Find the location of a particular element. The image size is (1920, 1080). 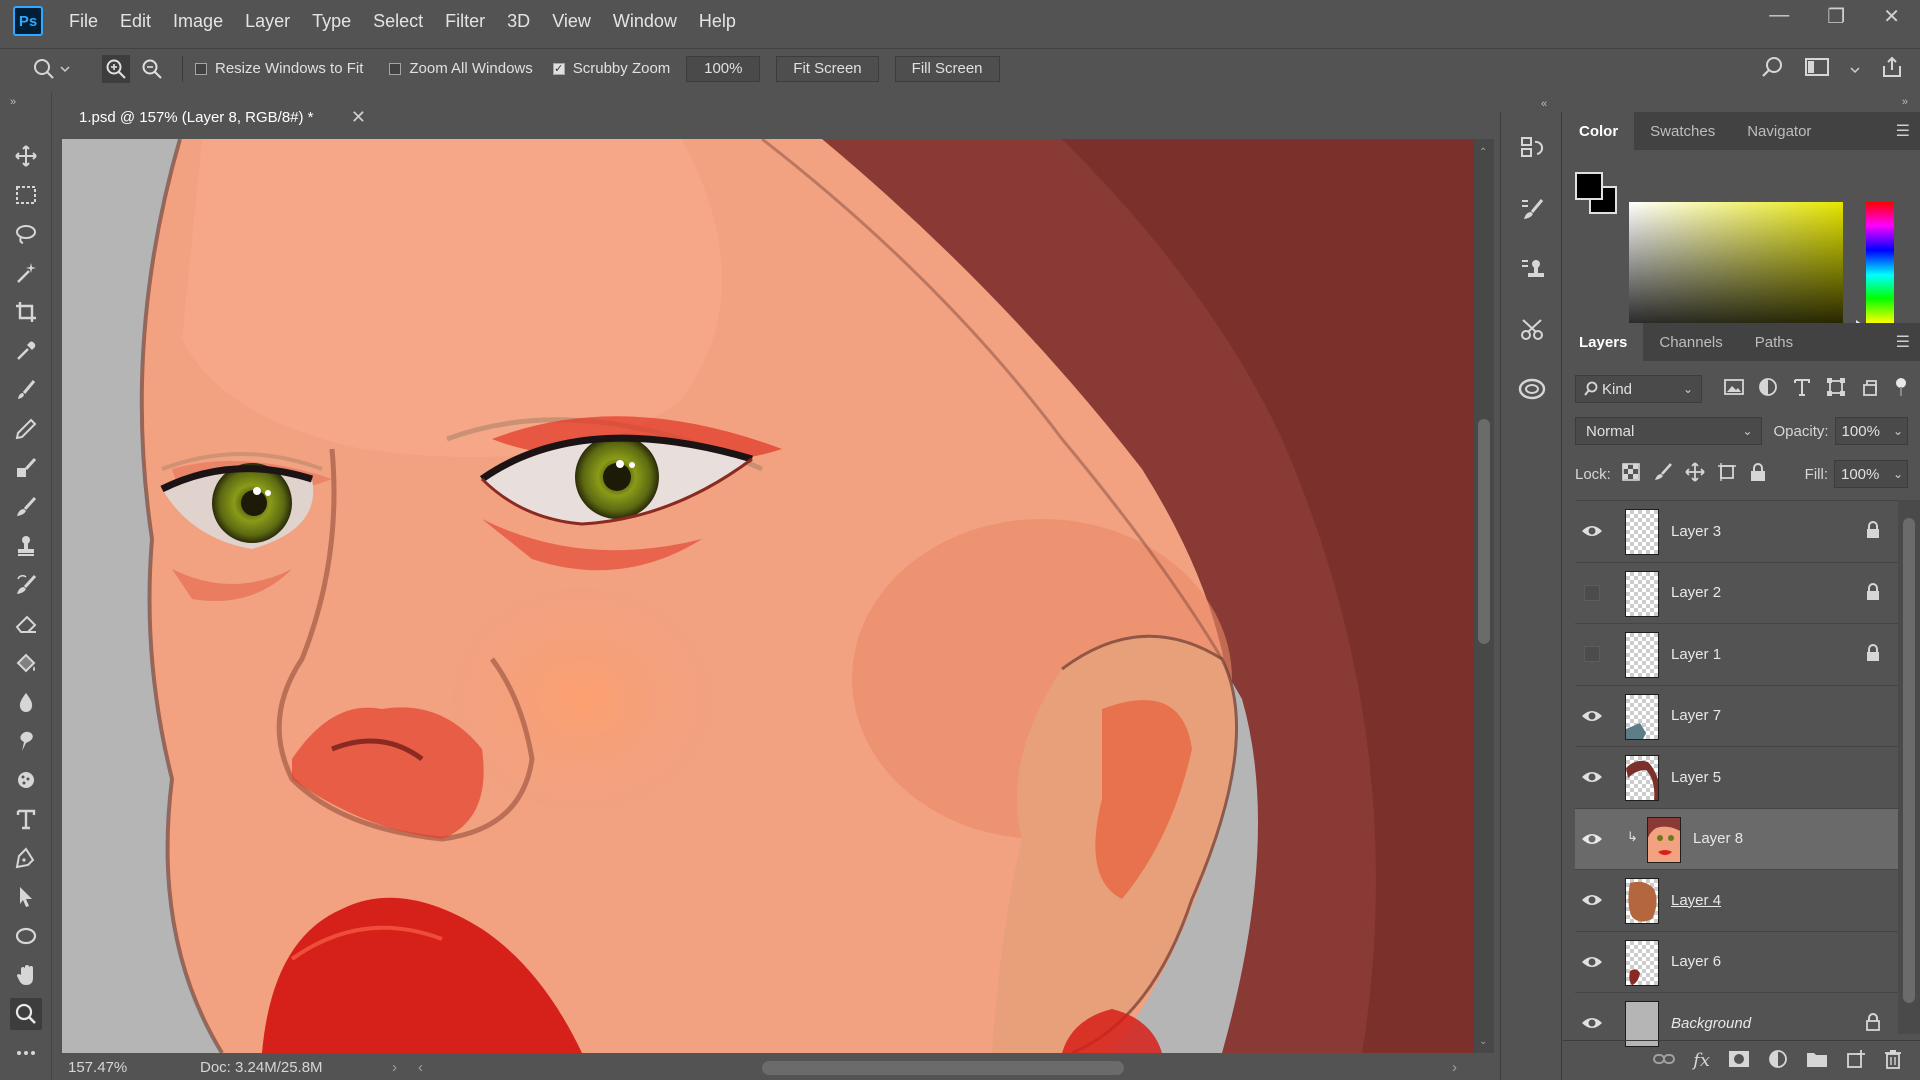

delete-layer-icon is located at coordinates (1893, 1061).